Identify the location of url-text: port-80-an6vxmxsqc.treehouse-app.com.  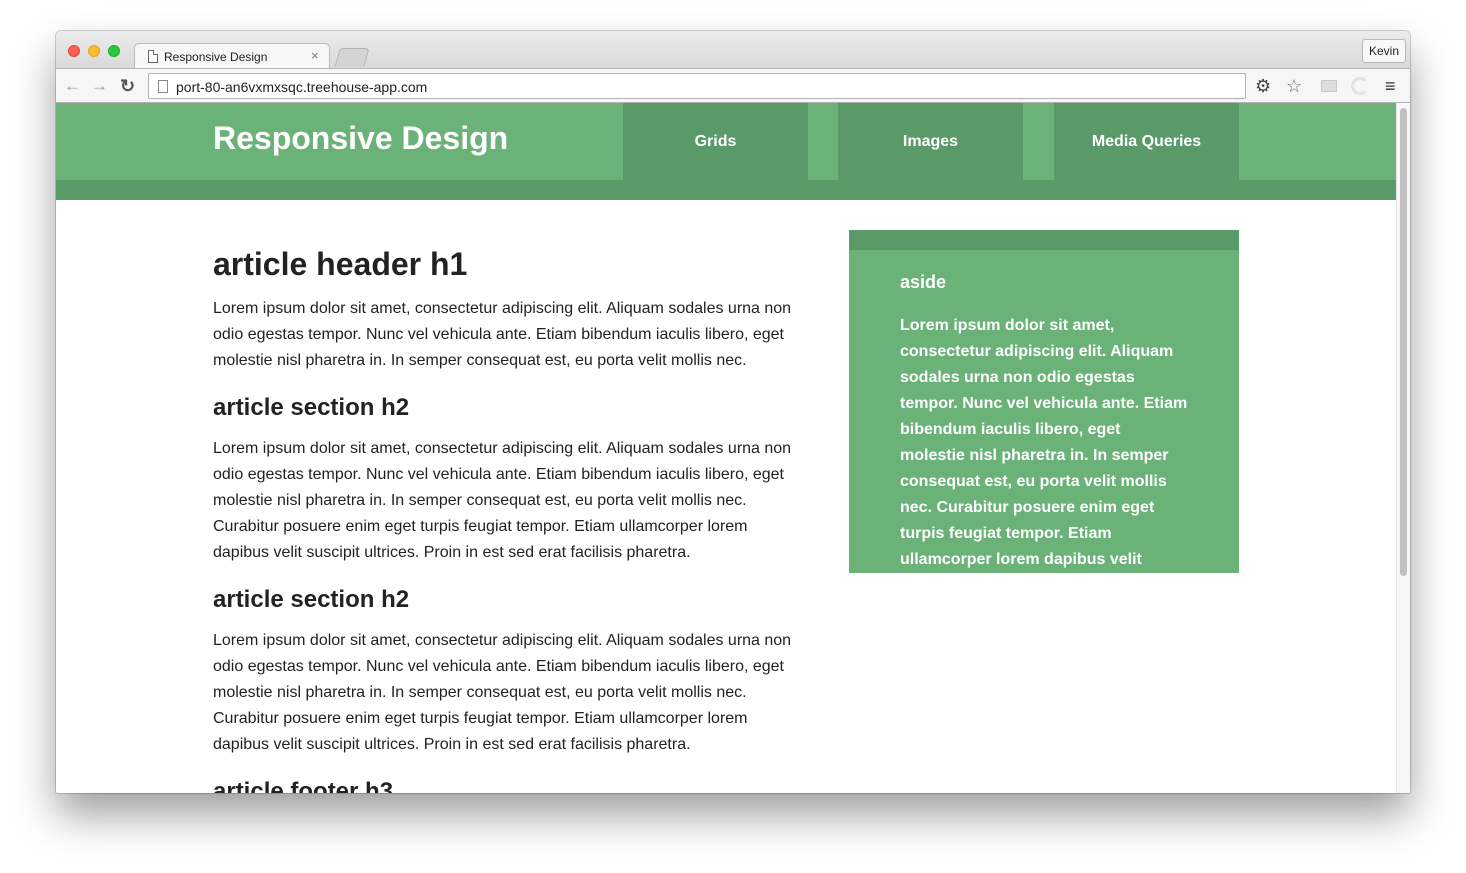
(301, 87).